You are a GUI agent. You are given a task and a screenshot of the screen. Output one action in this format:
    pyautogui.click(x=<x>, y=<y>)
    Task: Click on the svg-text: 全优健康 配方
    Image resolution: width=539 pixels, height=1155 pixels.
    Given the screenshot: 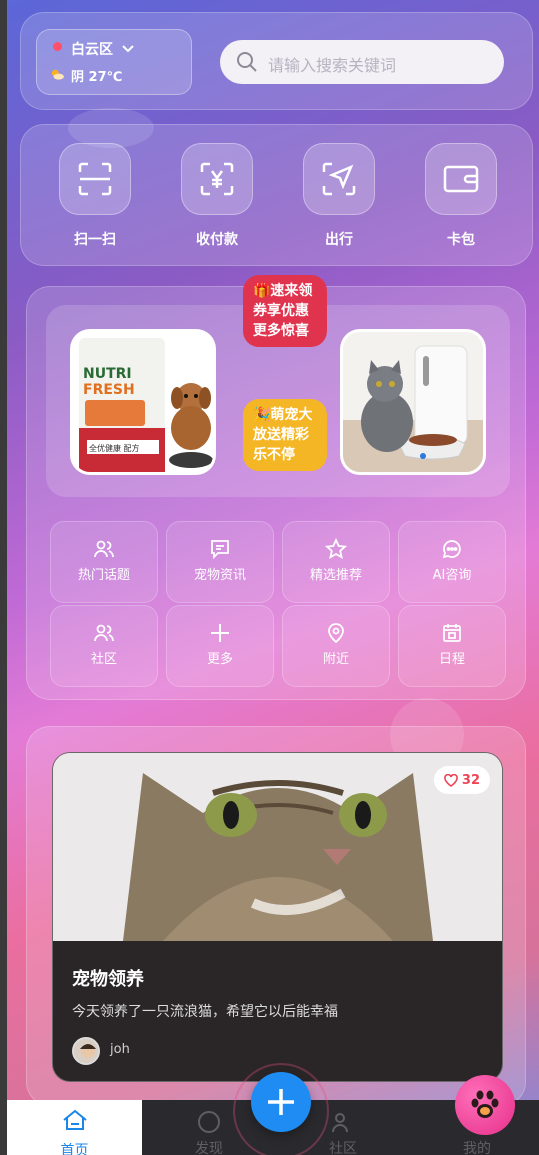 What is the action you would take?
    pyautogui.click(x=114, y=448)
    